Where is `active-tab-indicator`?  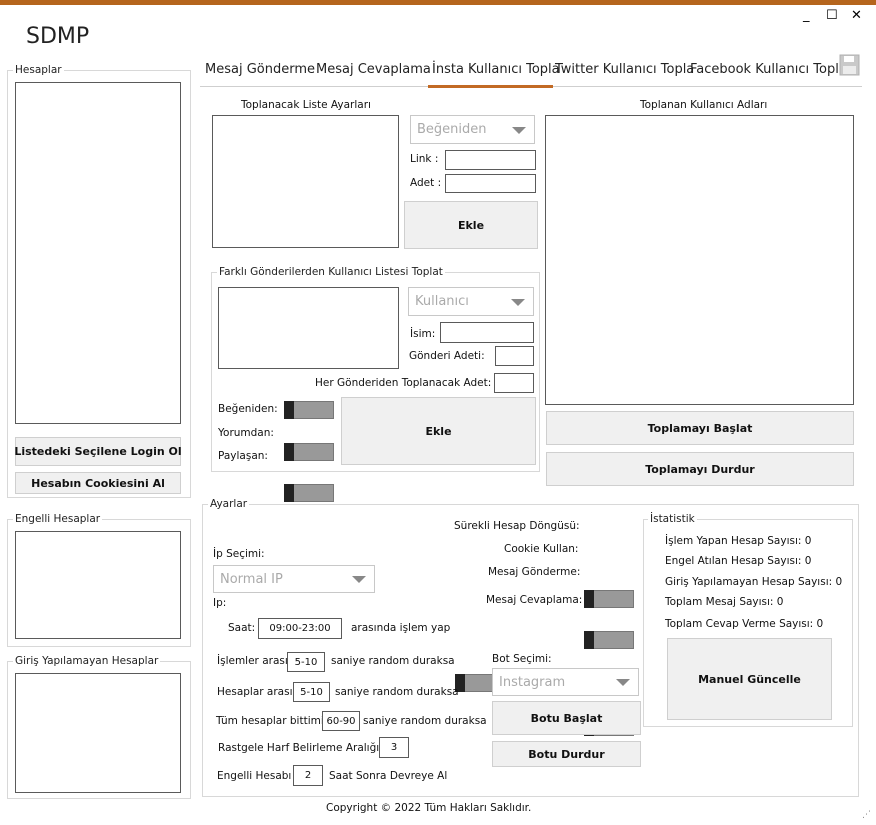 active-tab-indicator is located at coordinates (490, 86).